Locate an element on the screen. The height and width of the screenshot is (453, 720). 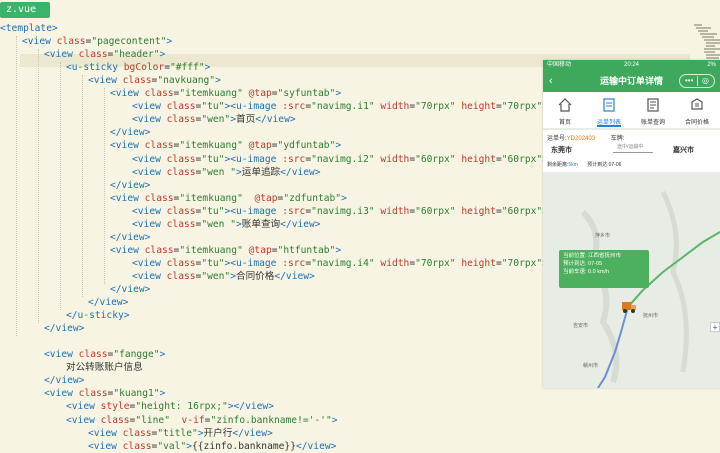
code-token: height is located at coordinates (478, 107).